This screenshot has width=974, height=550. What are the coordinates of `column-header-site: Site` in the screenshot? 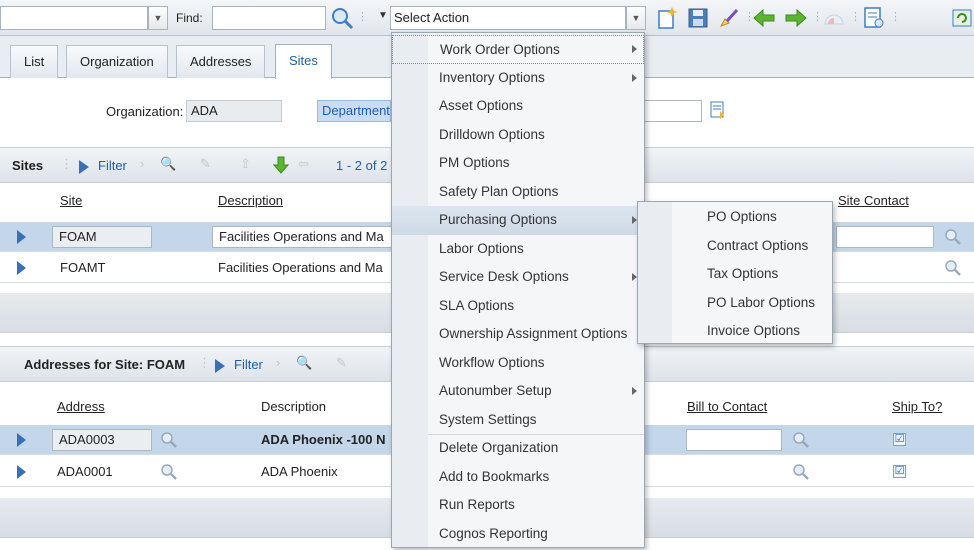 It's located at (71, 200).